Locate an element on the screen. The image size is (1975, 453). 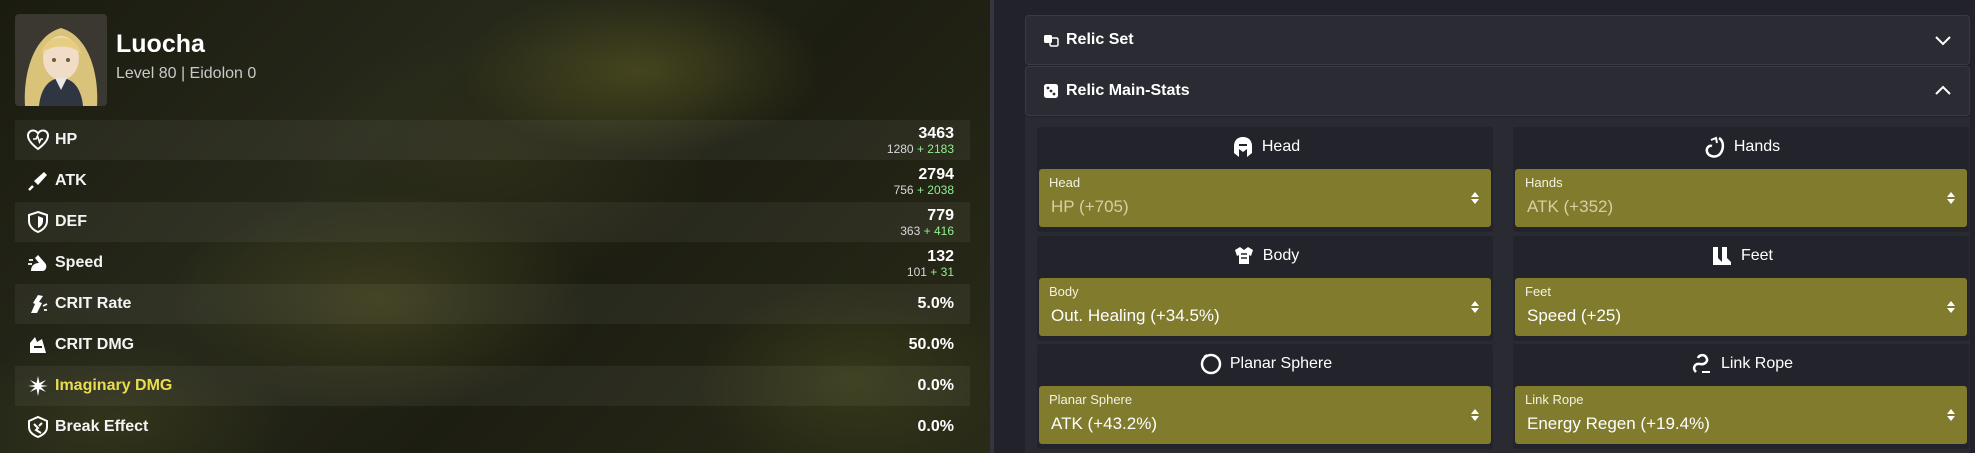
link-rope-main-stat-select: Link Rope Energy Regen (+19.4%) is located at coordinates (1741, 415).